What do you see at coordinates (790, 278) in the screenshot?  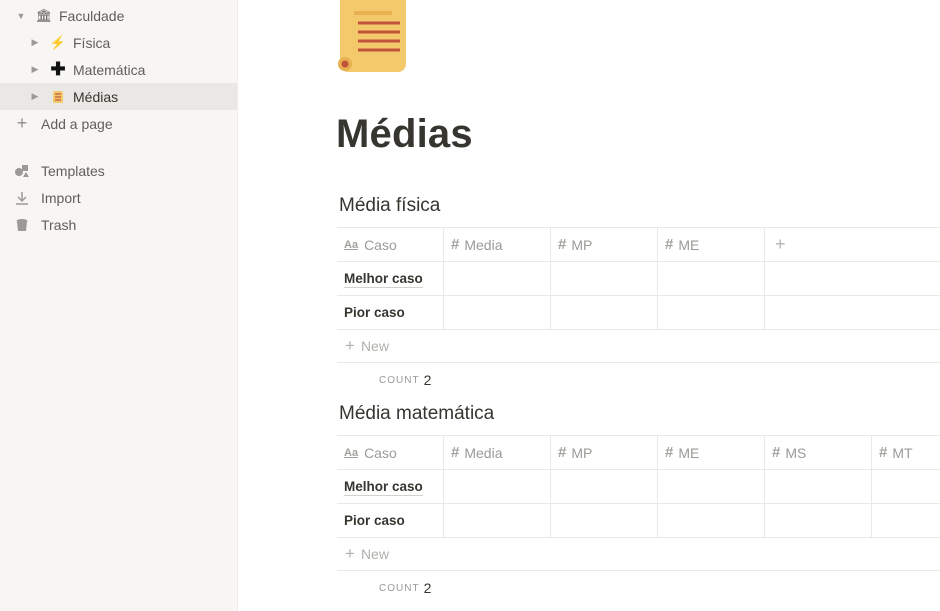 I see `table-cell-spacer` at bounding box center [790, 278].